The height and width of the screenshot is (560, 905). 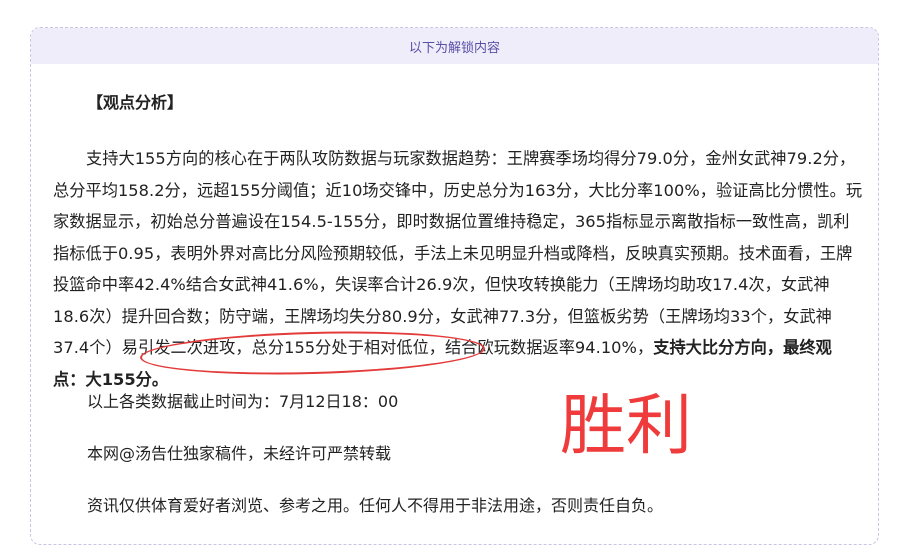 What do you see at coordinates (626, 425) in the screenshot?
I see `victory-stamp: 胜利` at bounding box center [626, 425].